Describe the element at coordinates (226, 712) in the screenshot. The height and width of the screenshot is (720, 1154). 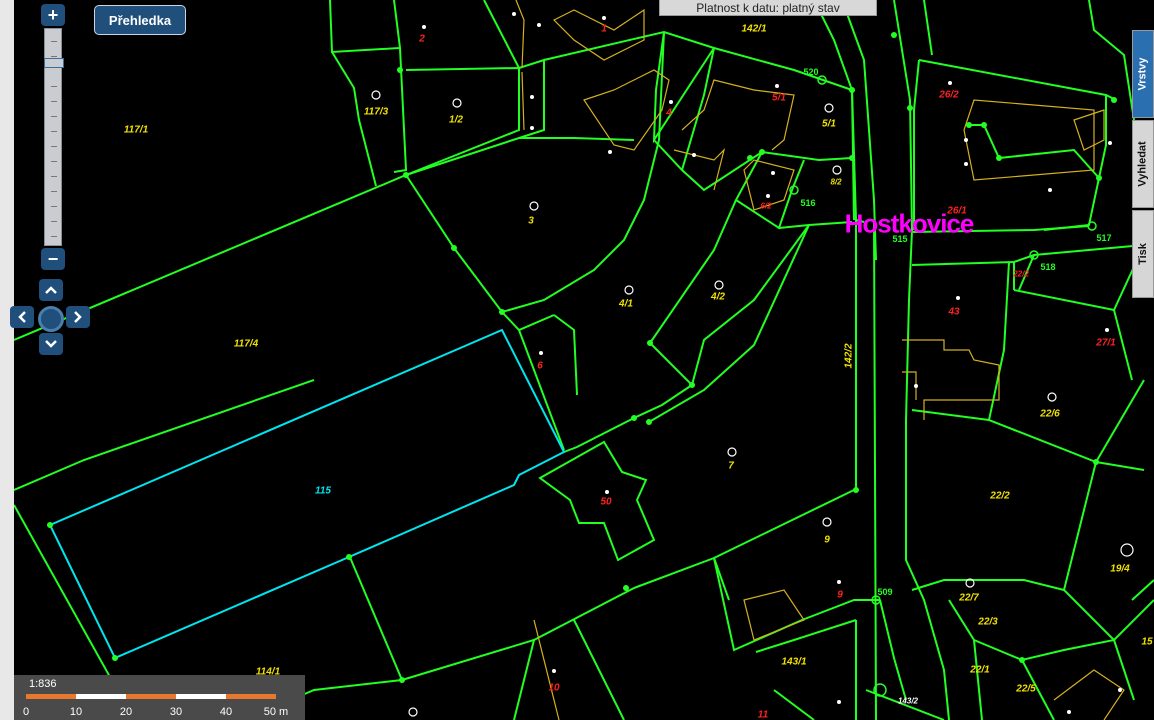
I see `scale-tick-label: 40` at that location.